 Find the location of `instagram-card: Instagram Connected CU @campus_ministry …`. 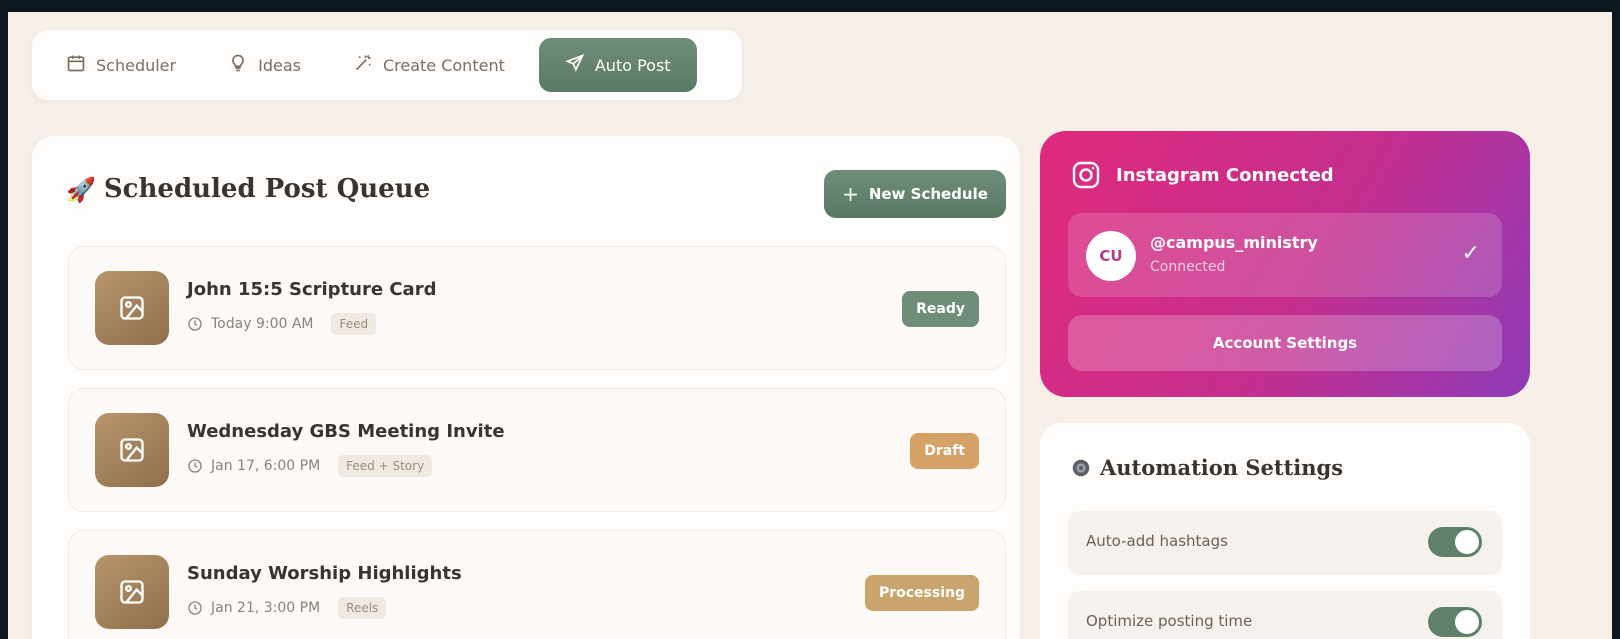

instagram-card: Instagram Connected CU @campus_ministry … is located at coordinates (1285, 264).